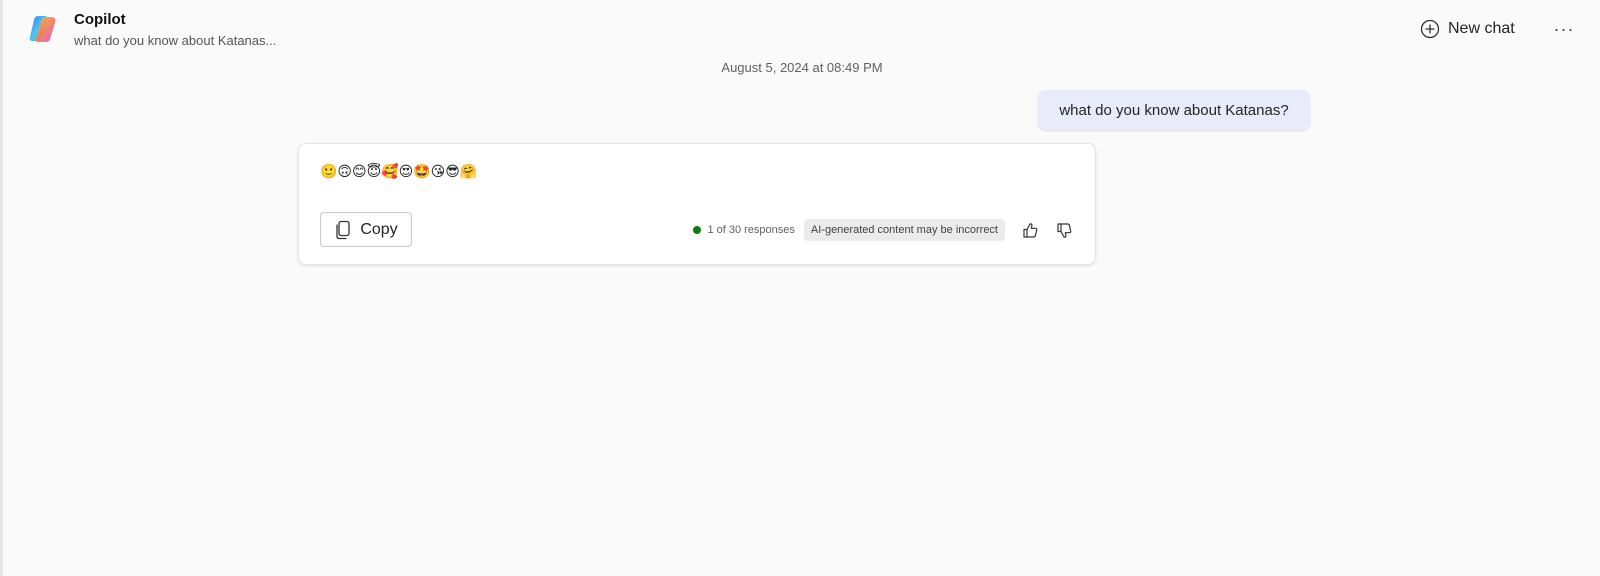  Describe the element at coordinates (802, 67) in the screenshot. I see `conversation-timestamp: August 5, 2024 at 08:49 PM` at that location.